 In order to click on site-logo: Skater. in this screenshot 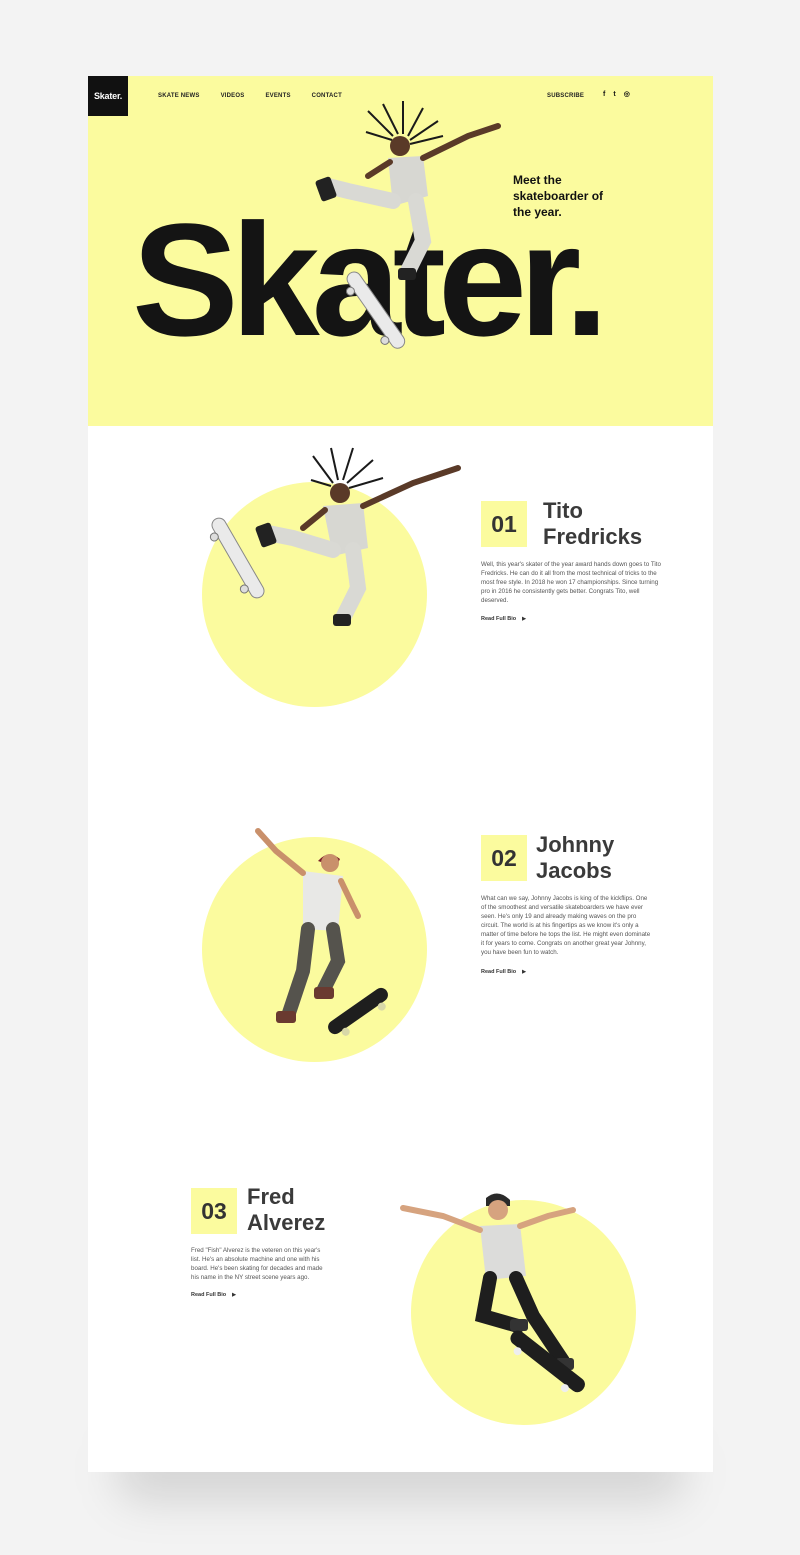, I will do `click(108, 96)`.